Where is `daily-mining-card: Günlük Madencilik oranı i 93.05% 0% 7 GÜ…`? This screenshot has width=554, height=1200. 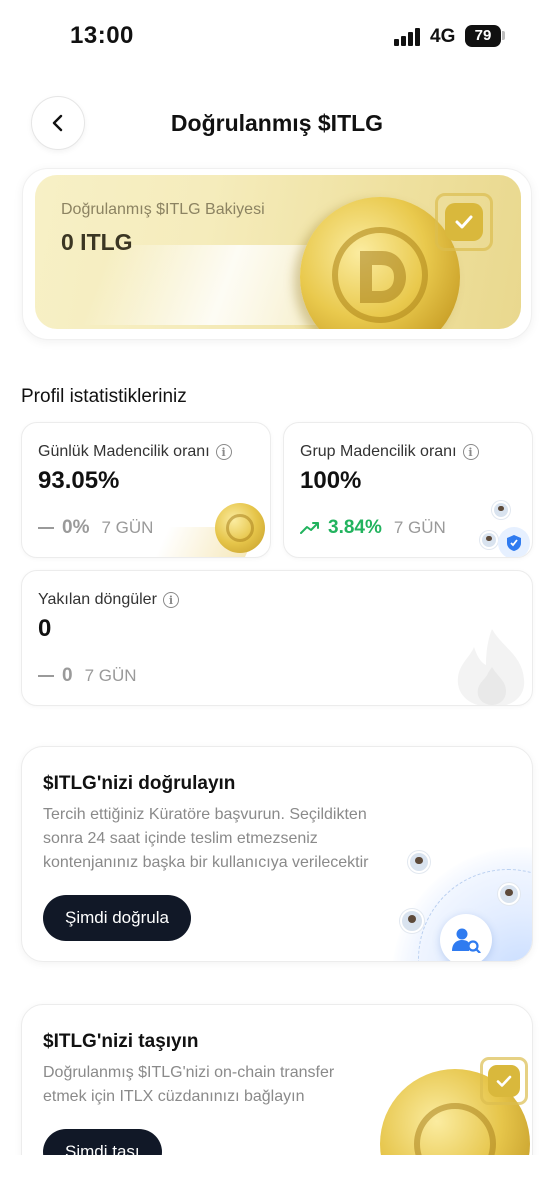 daily-mining-card: Günlük Madencilik oranı i 93.05% 0% 7 GÜ… is located at coordinates (146, 490).